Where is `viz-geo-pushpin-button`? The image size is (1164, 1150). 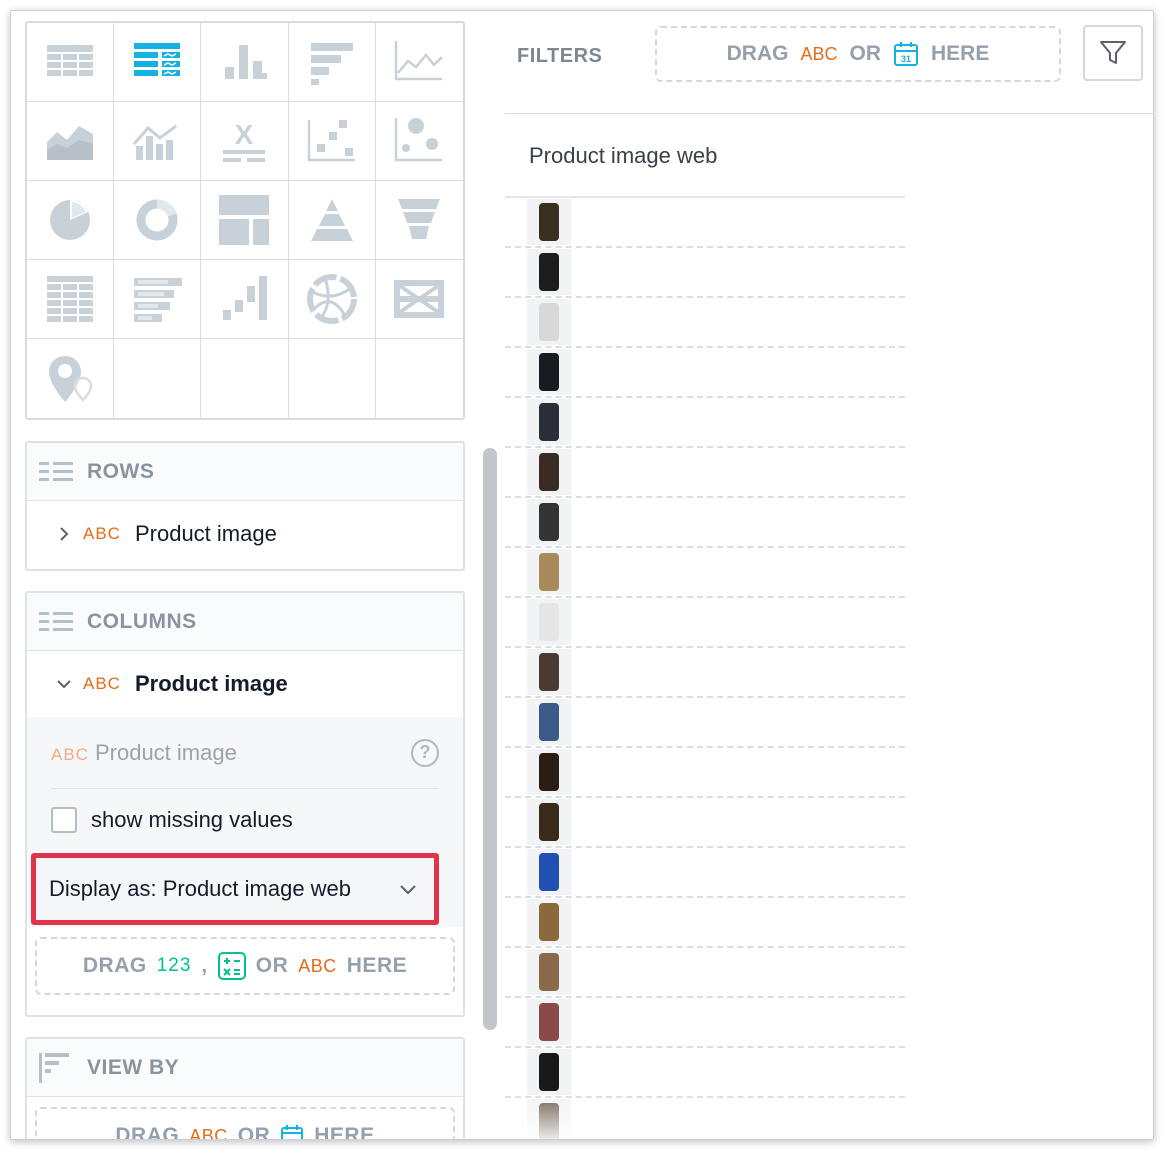
viz-geo-pushpin-button is located at coordinates (71, 378).